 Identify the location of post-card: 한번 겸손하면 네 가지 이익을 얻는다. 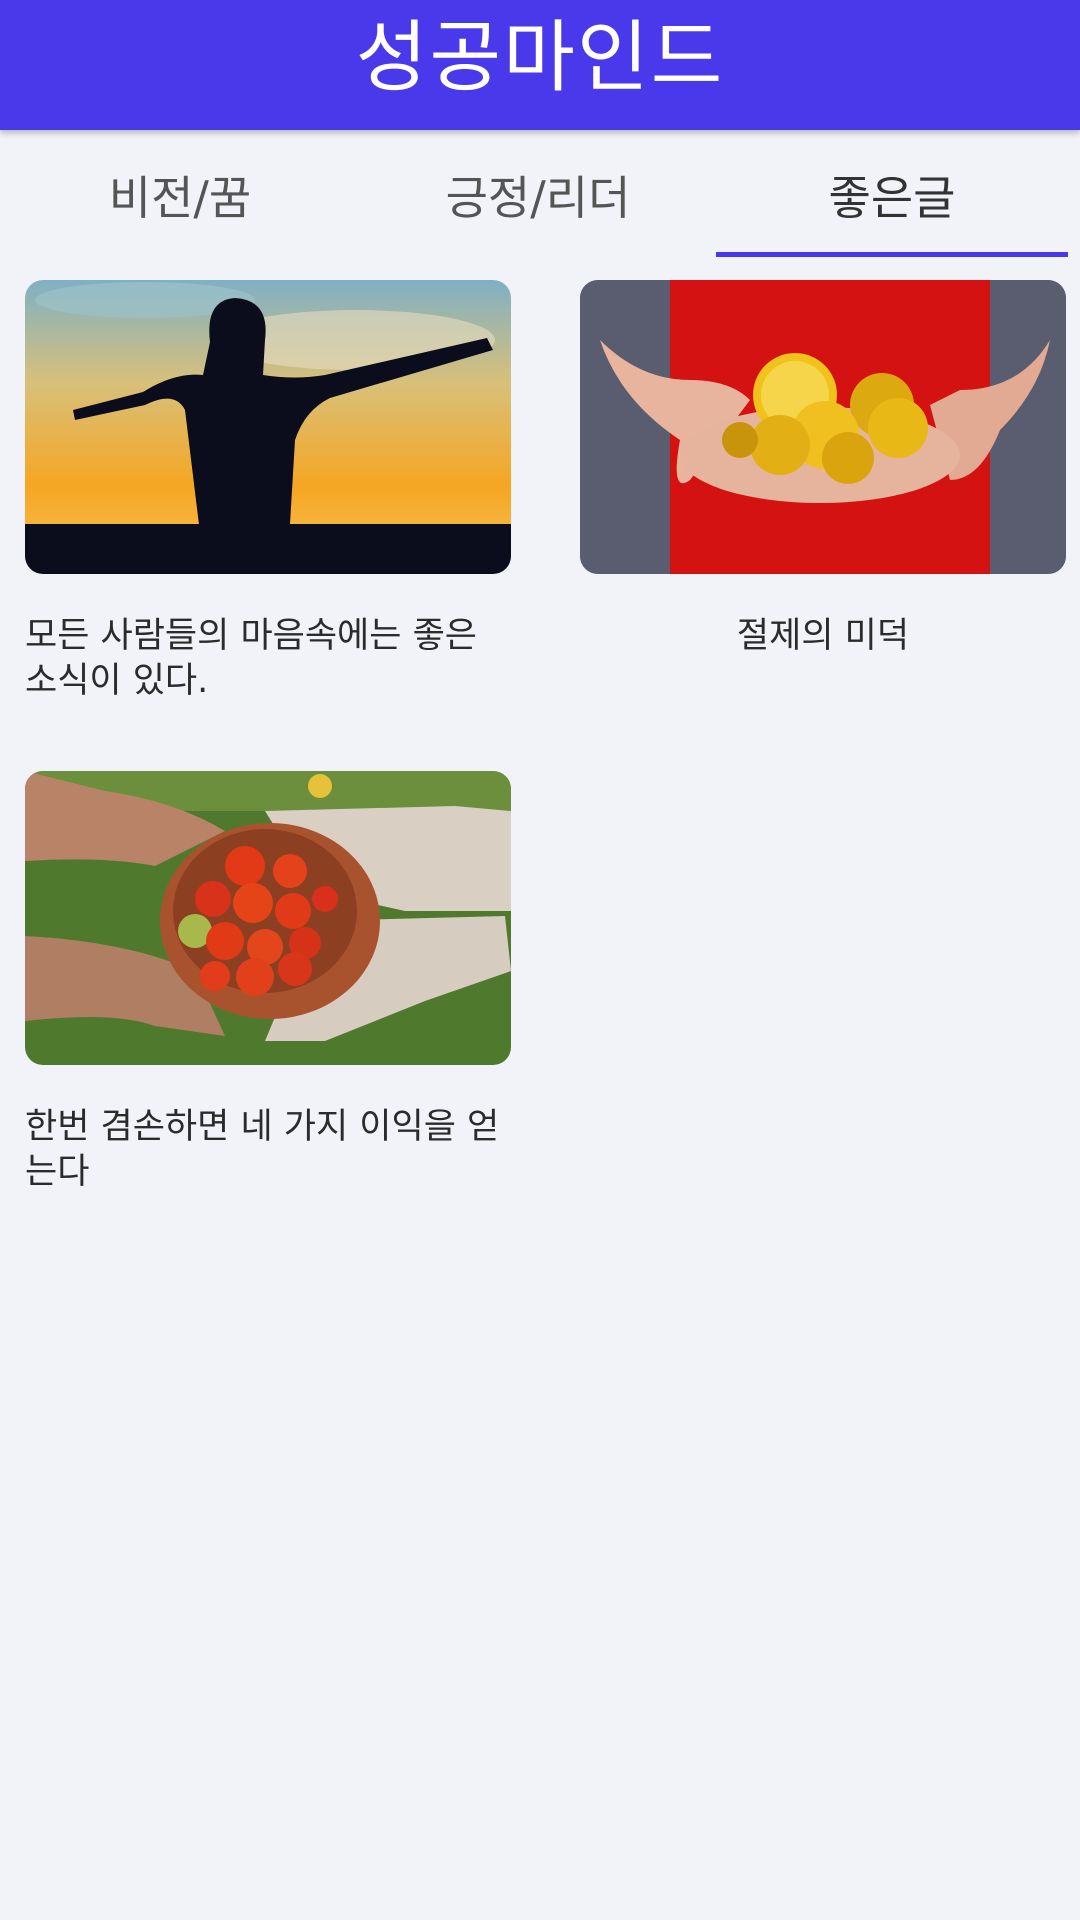
(268, 981).